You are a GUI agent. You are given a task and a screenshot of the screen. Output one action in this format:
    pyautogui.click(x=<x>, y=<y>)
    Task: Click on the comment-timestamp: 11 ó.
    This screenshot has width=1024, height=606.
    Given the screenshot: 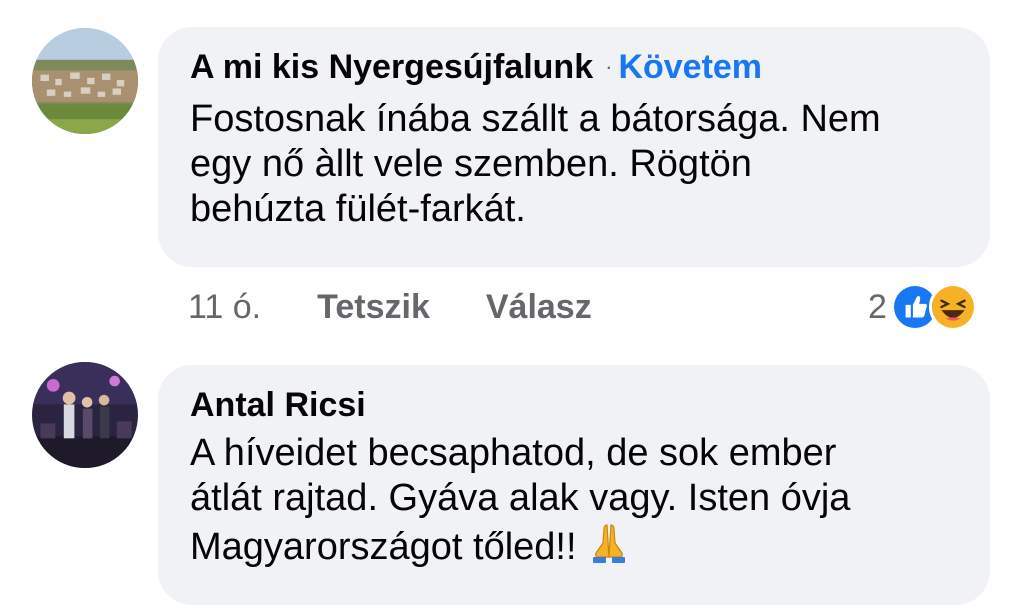 What is the action you would take?
    pyautogui.click(x=224, y=307)
    